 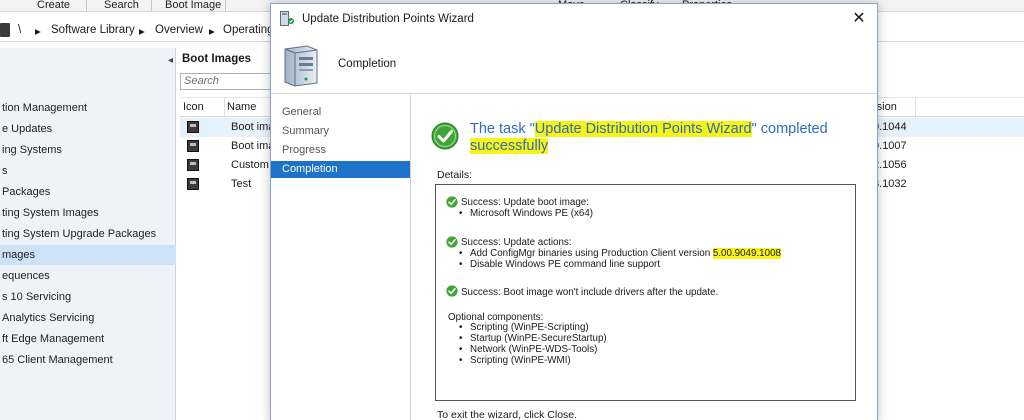 I want to click on column-header-icon: Icon, so click(x=193, y=107).